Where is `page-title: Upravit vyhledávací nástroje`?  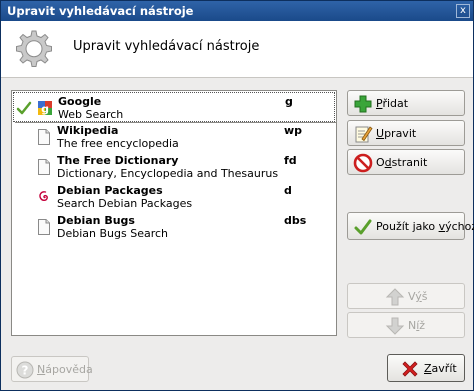
page-title: Upravit vyhledávací nástroje is located at coordinates (166, 46).